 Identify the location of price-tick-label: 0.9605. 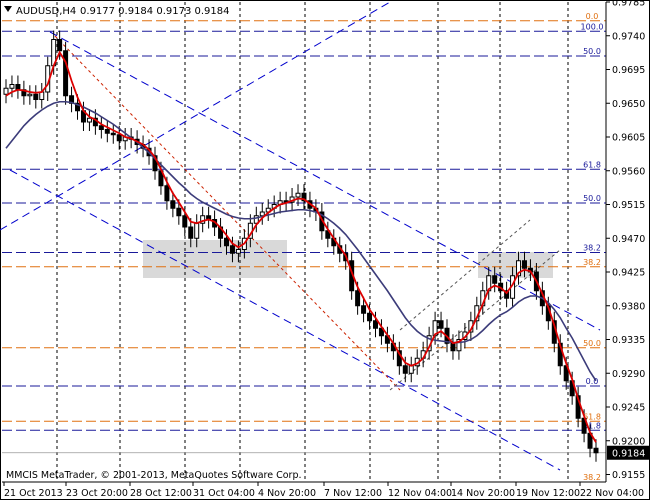
(628, 138).